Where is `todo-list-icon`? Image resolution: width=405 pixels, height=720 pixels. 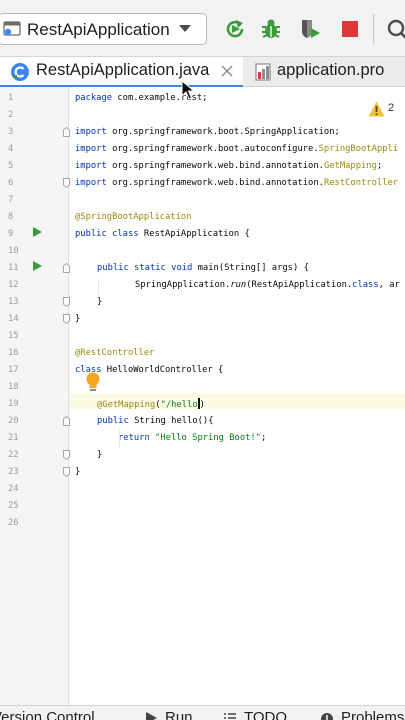
todo-list-icon is located at coordinates (230, 716).